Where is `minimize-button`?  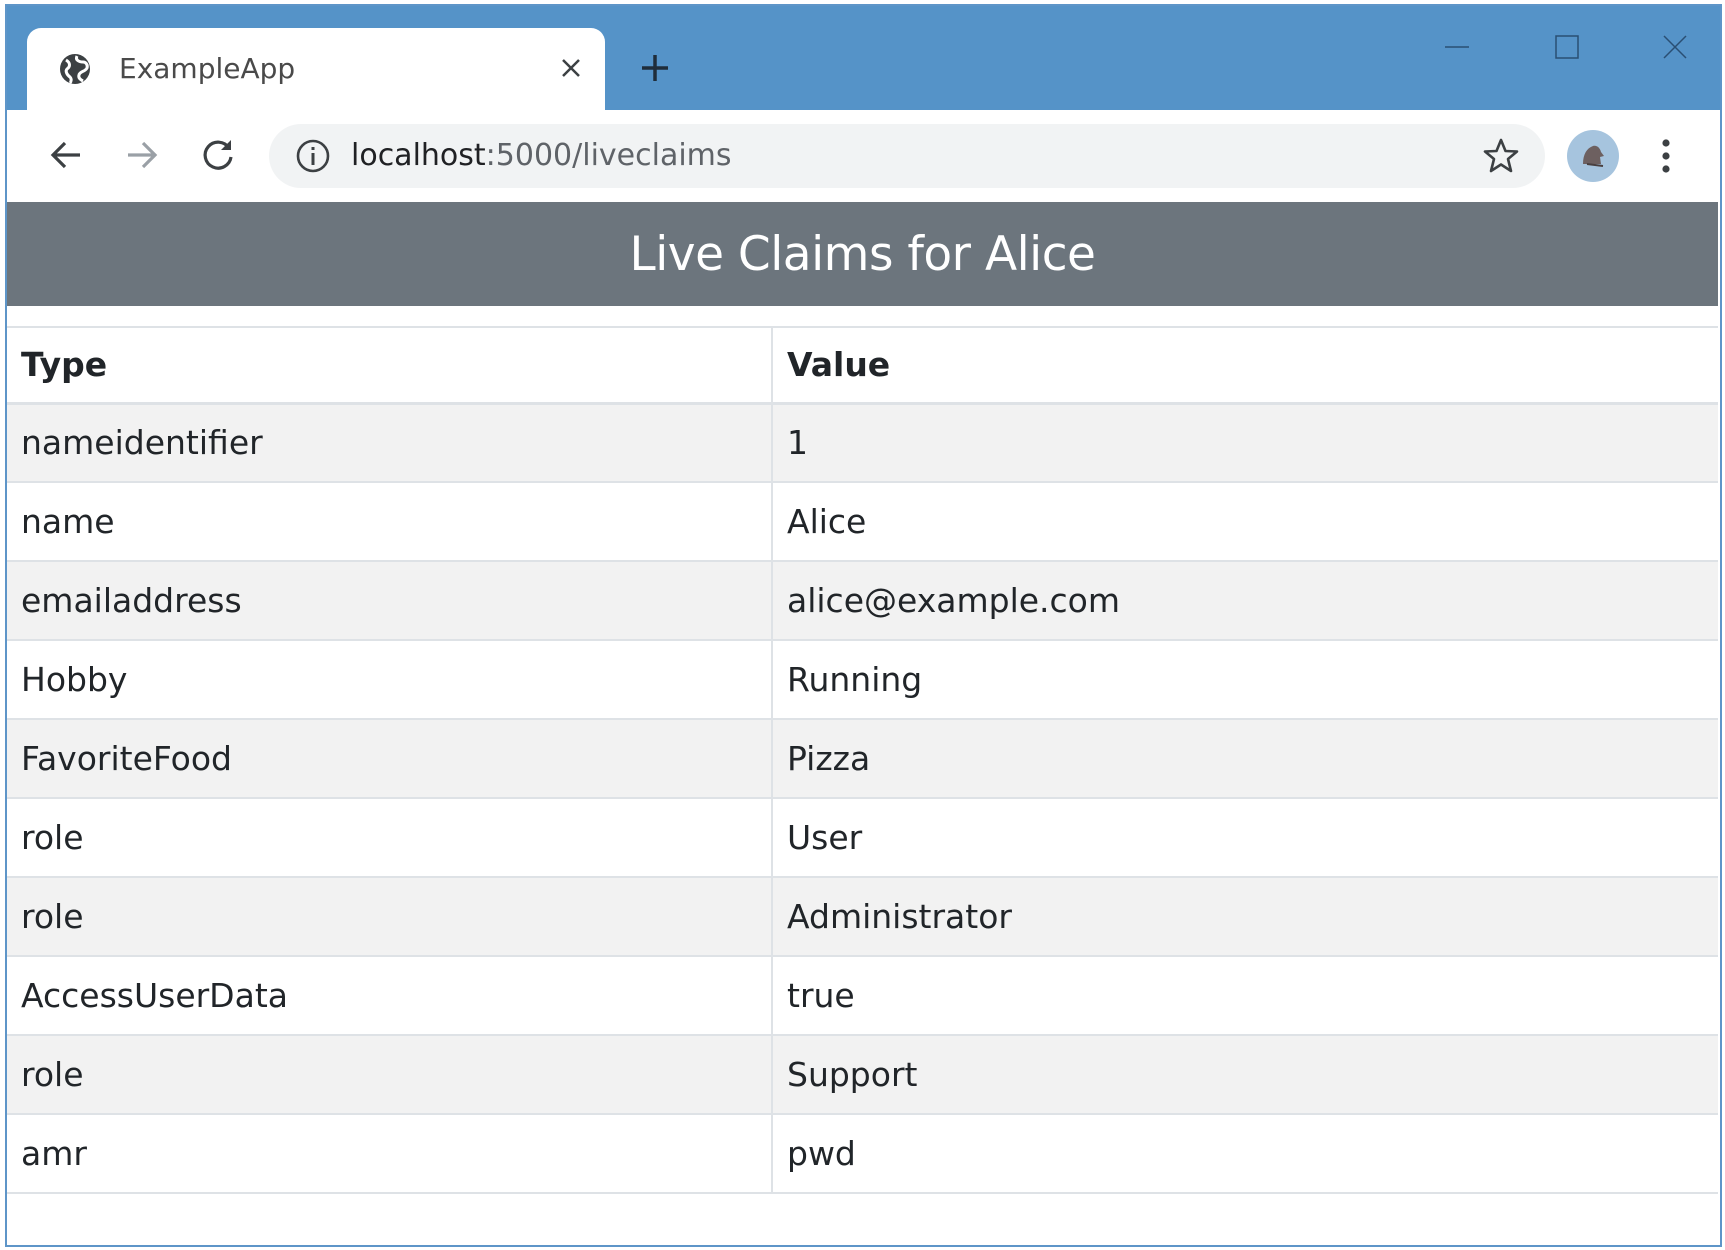 minimize-button is located at coordinates (1457, 47).